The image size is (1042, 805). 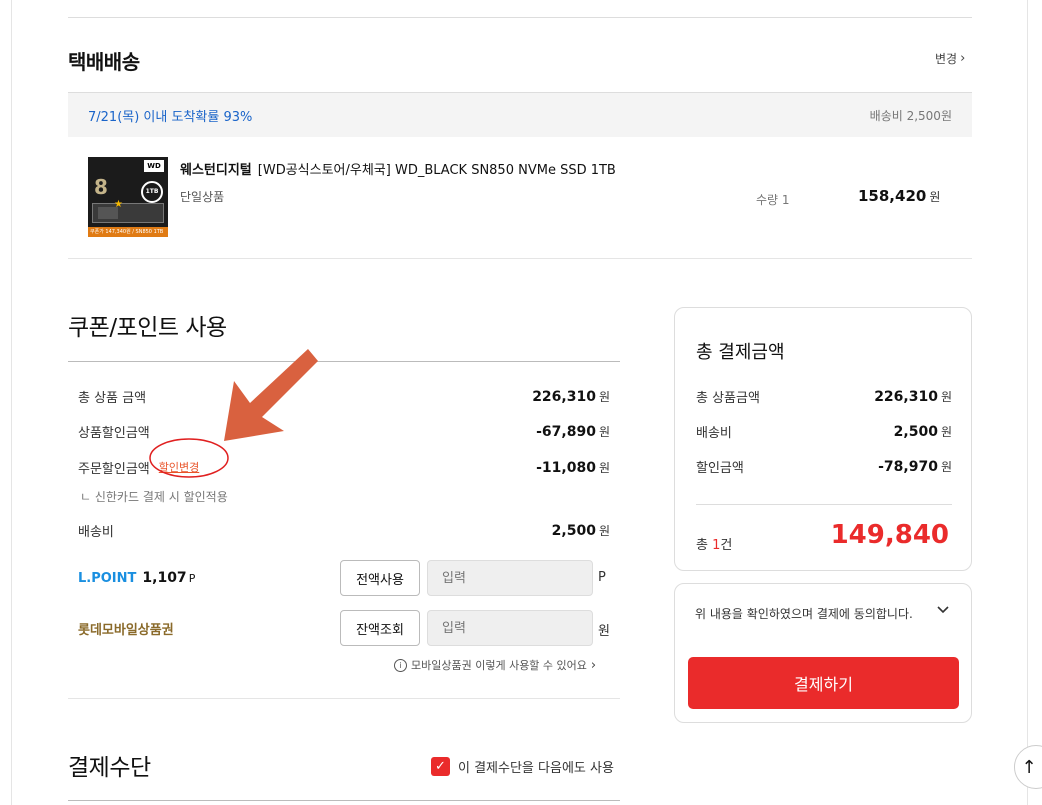 I want to click on discount-change-link: 할인변경, so click(x=179, y=467).